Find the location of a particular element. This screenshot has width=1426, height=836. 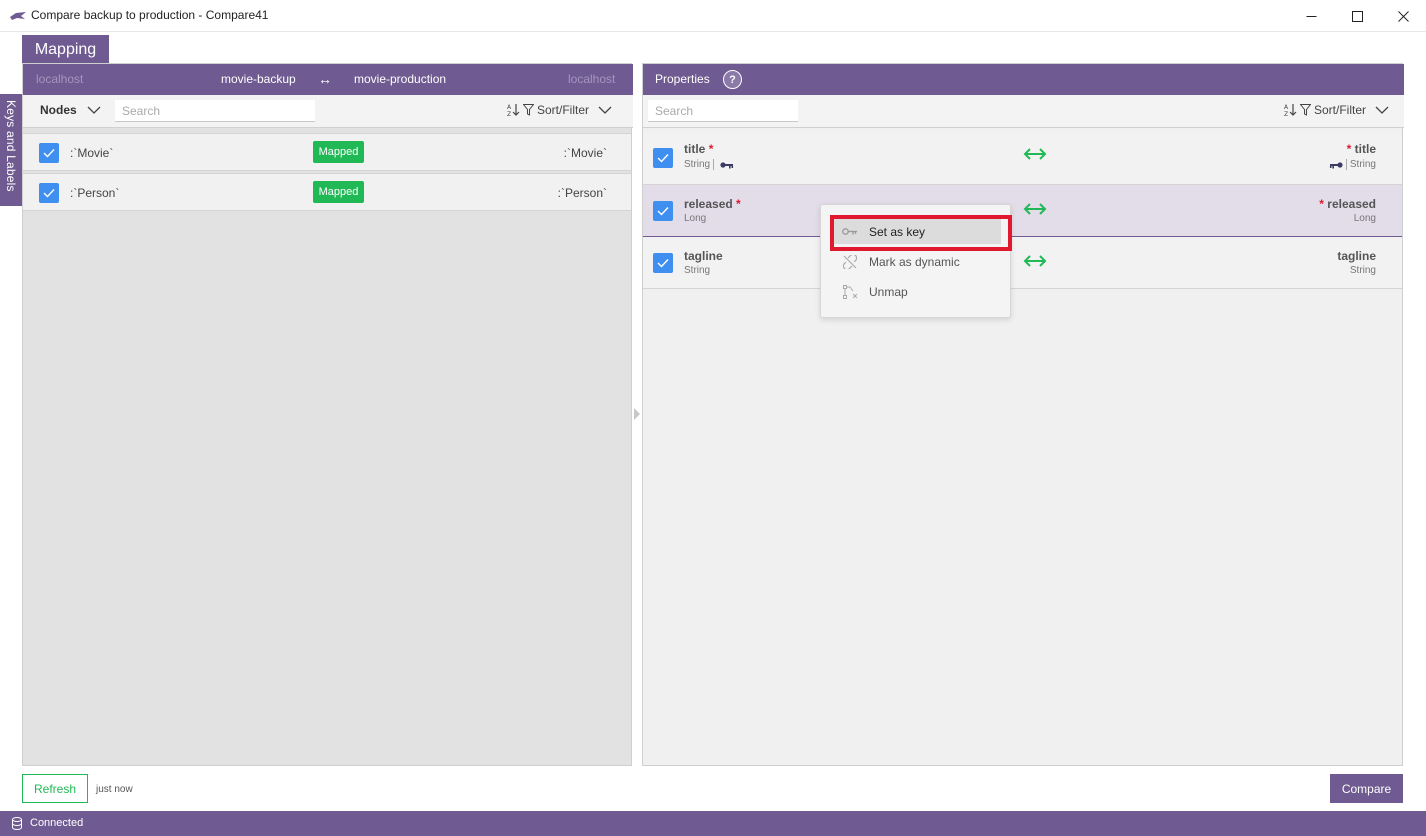

unmap-icon is located at coordinates (849, 291).